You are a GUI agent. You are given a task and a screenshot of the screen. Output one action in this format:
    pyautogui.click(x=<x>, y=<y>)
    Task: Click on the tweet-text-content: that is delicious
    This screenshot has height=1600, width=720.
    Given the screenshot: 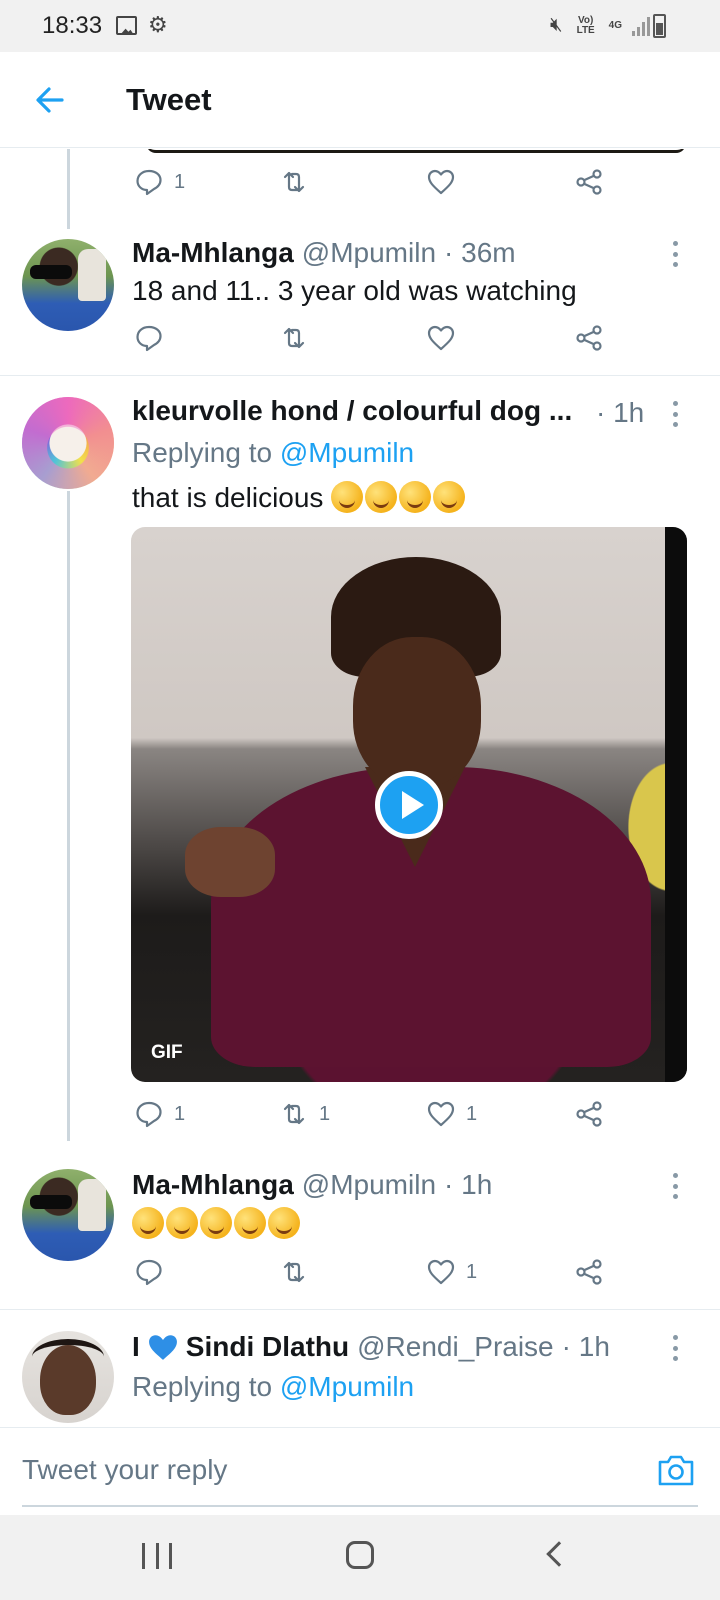 What is the action you would take?
    pyautogui.click(x=228, y=497)
    